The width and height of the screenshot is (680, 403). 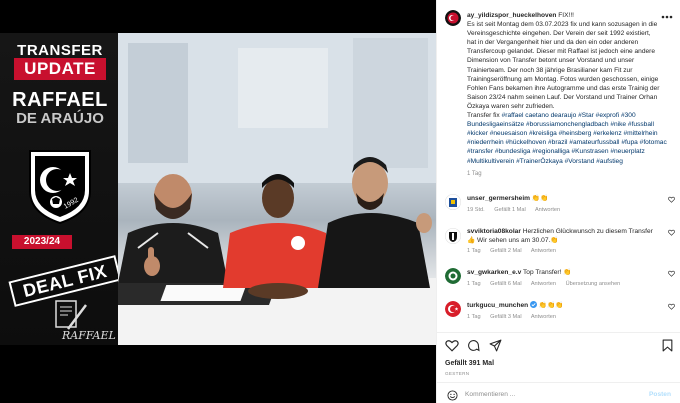 What do you see at coordinates (483, 116) in the screenshot?
I see `caption-tags-lead: Transfer fix` at bounding box center [483, 116].